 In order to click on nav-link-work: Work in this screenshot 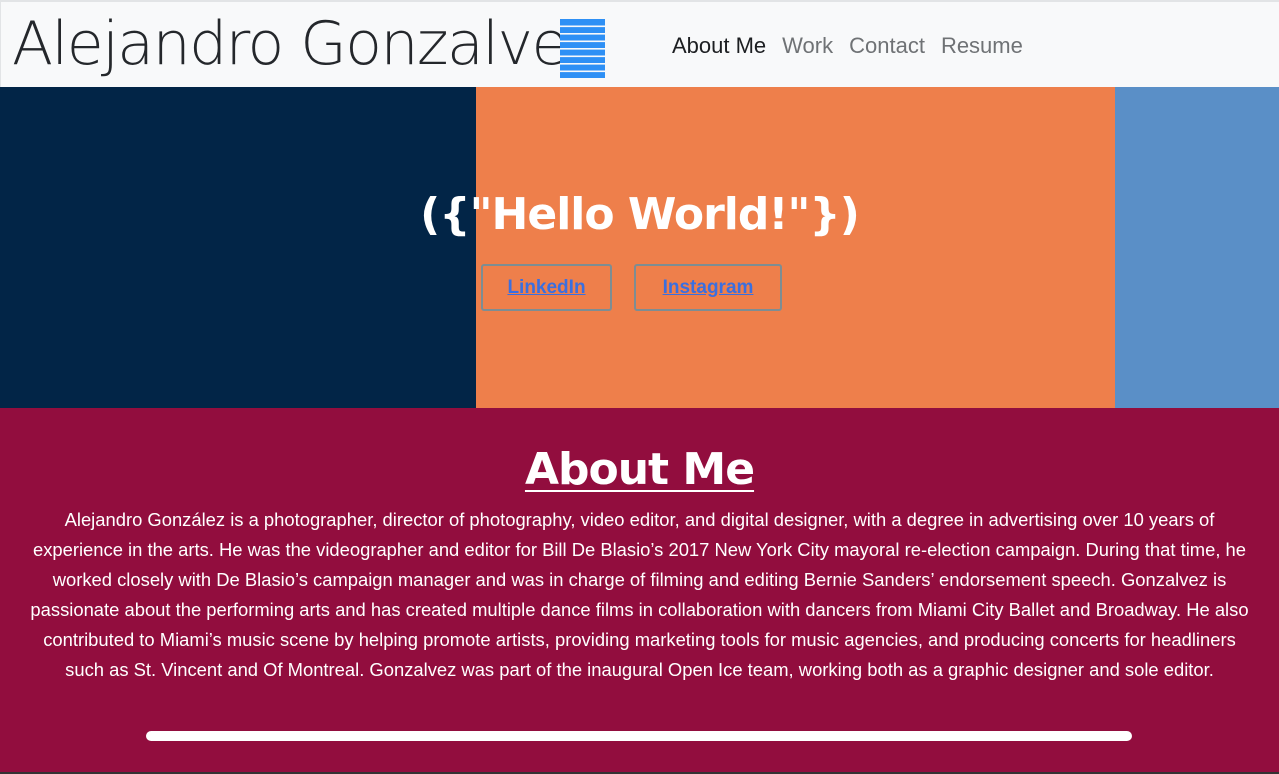, I will do `click(807, 46)`.